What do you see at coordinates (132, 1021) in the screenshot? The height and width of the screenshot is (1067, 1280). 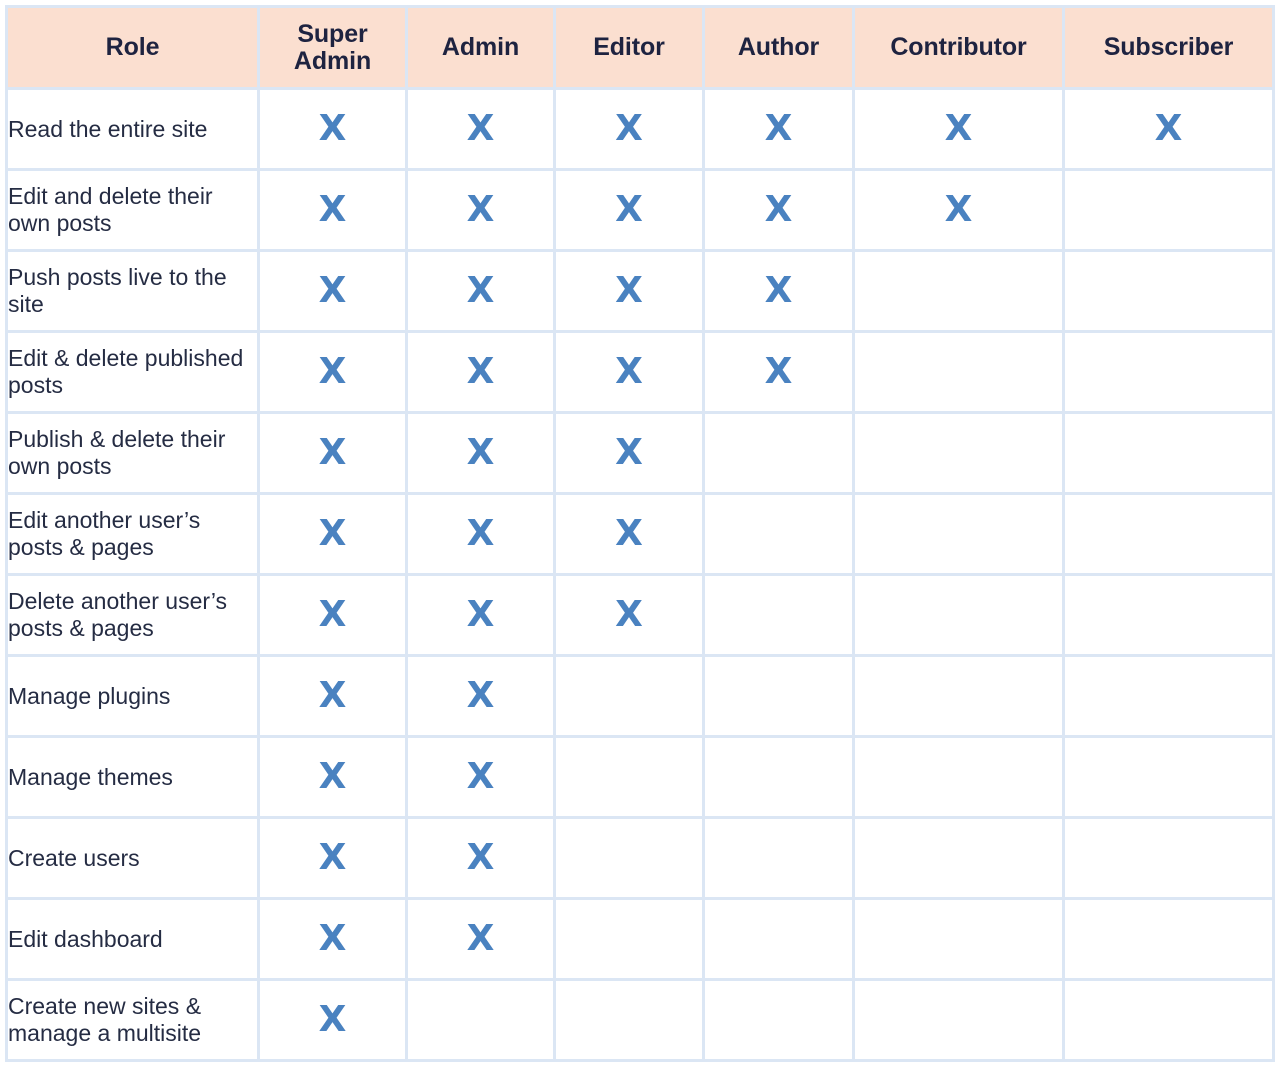 I see `row-label-capability: Create new sites & manage a multisite` at bounding box center [132, 1021].